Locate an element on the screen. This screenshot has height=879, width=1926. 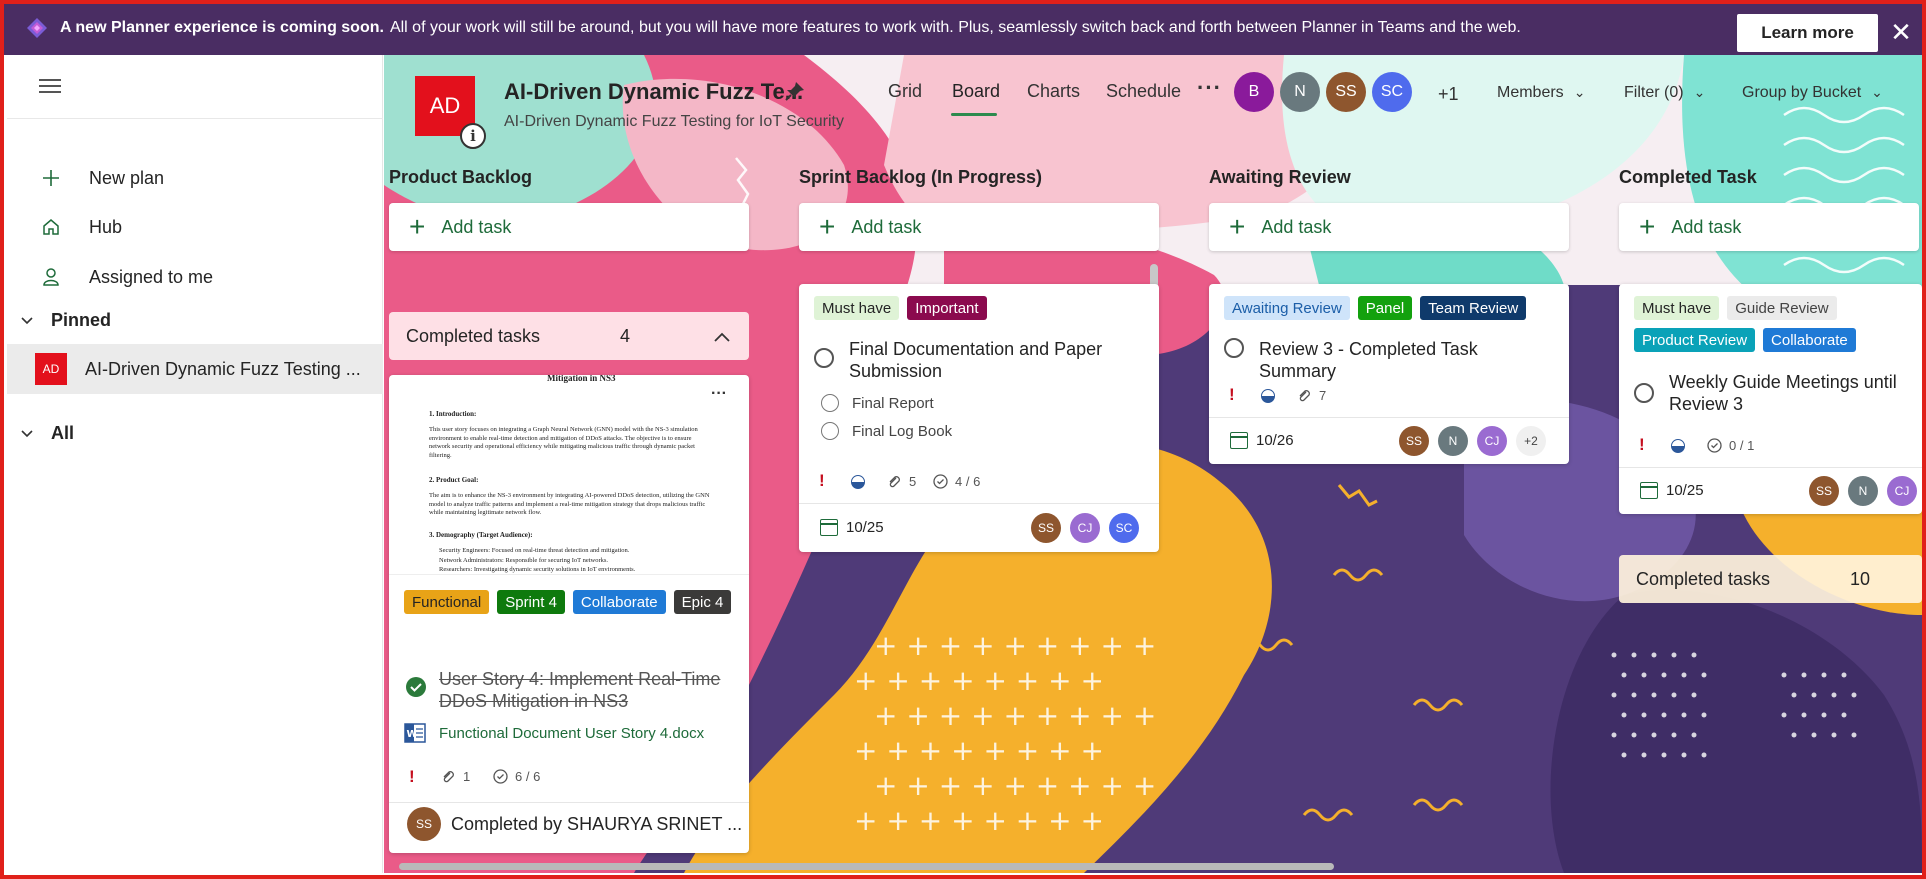
pinned-section-toggle: Pinned is located at coordinates (195, 320).